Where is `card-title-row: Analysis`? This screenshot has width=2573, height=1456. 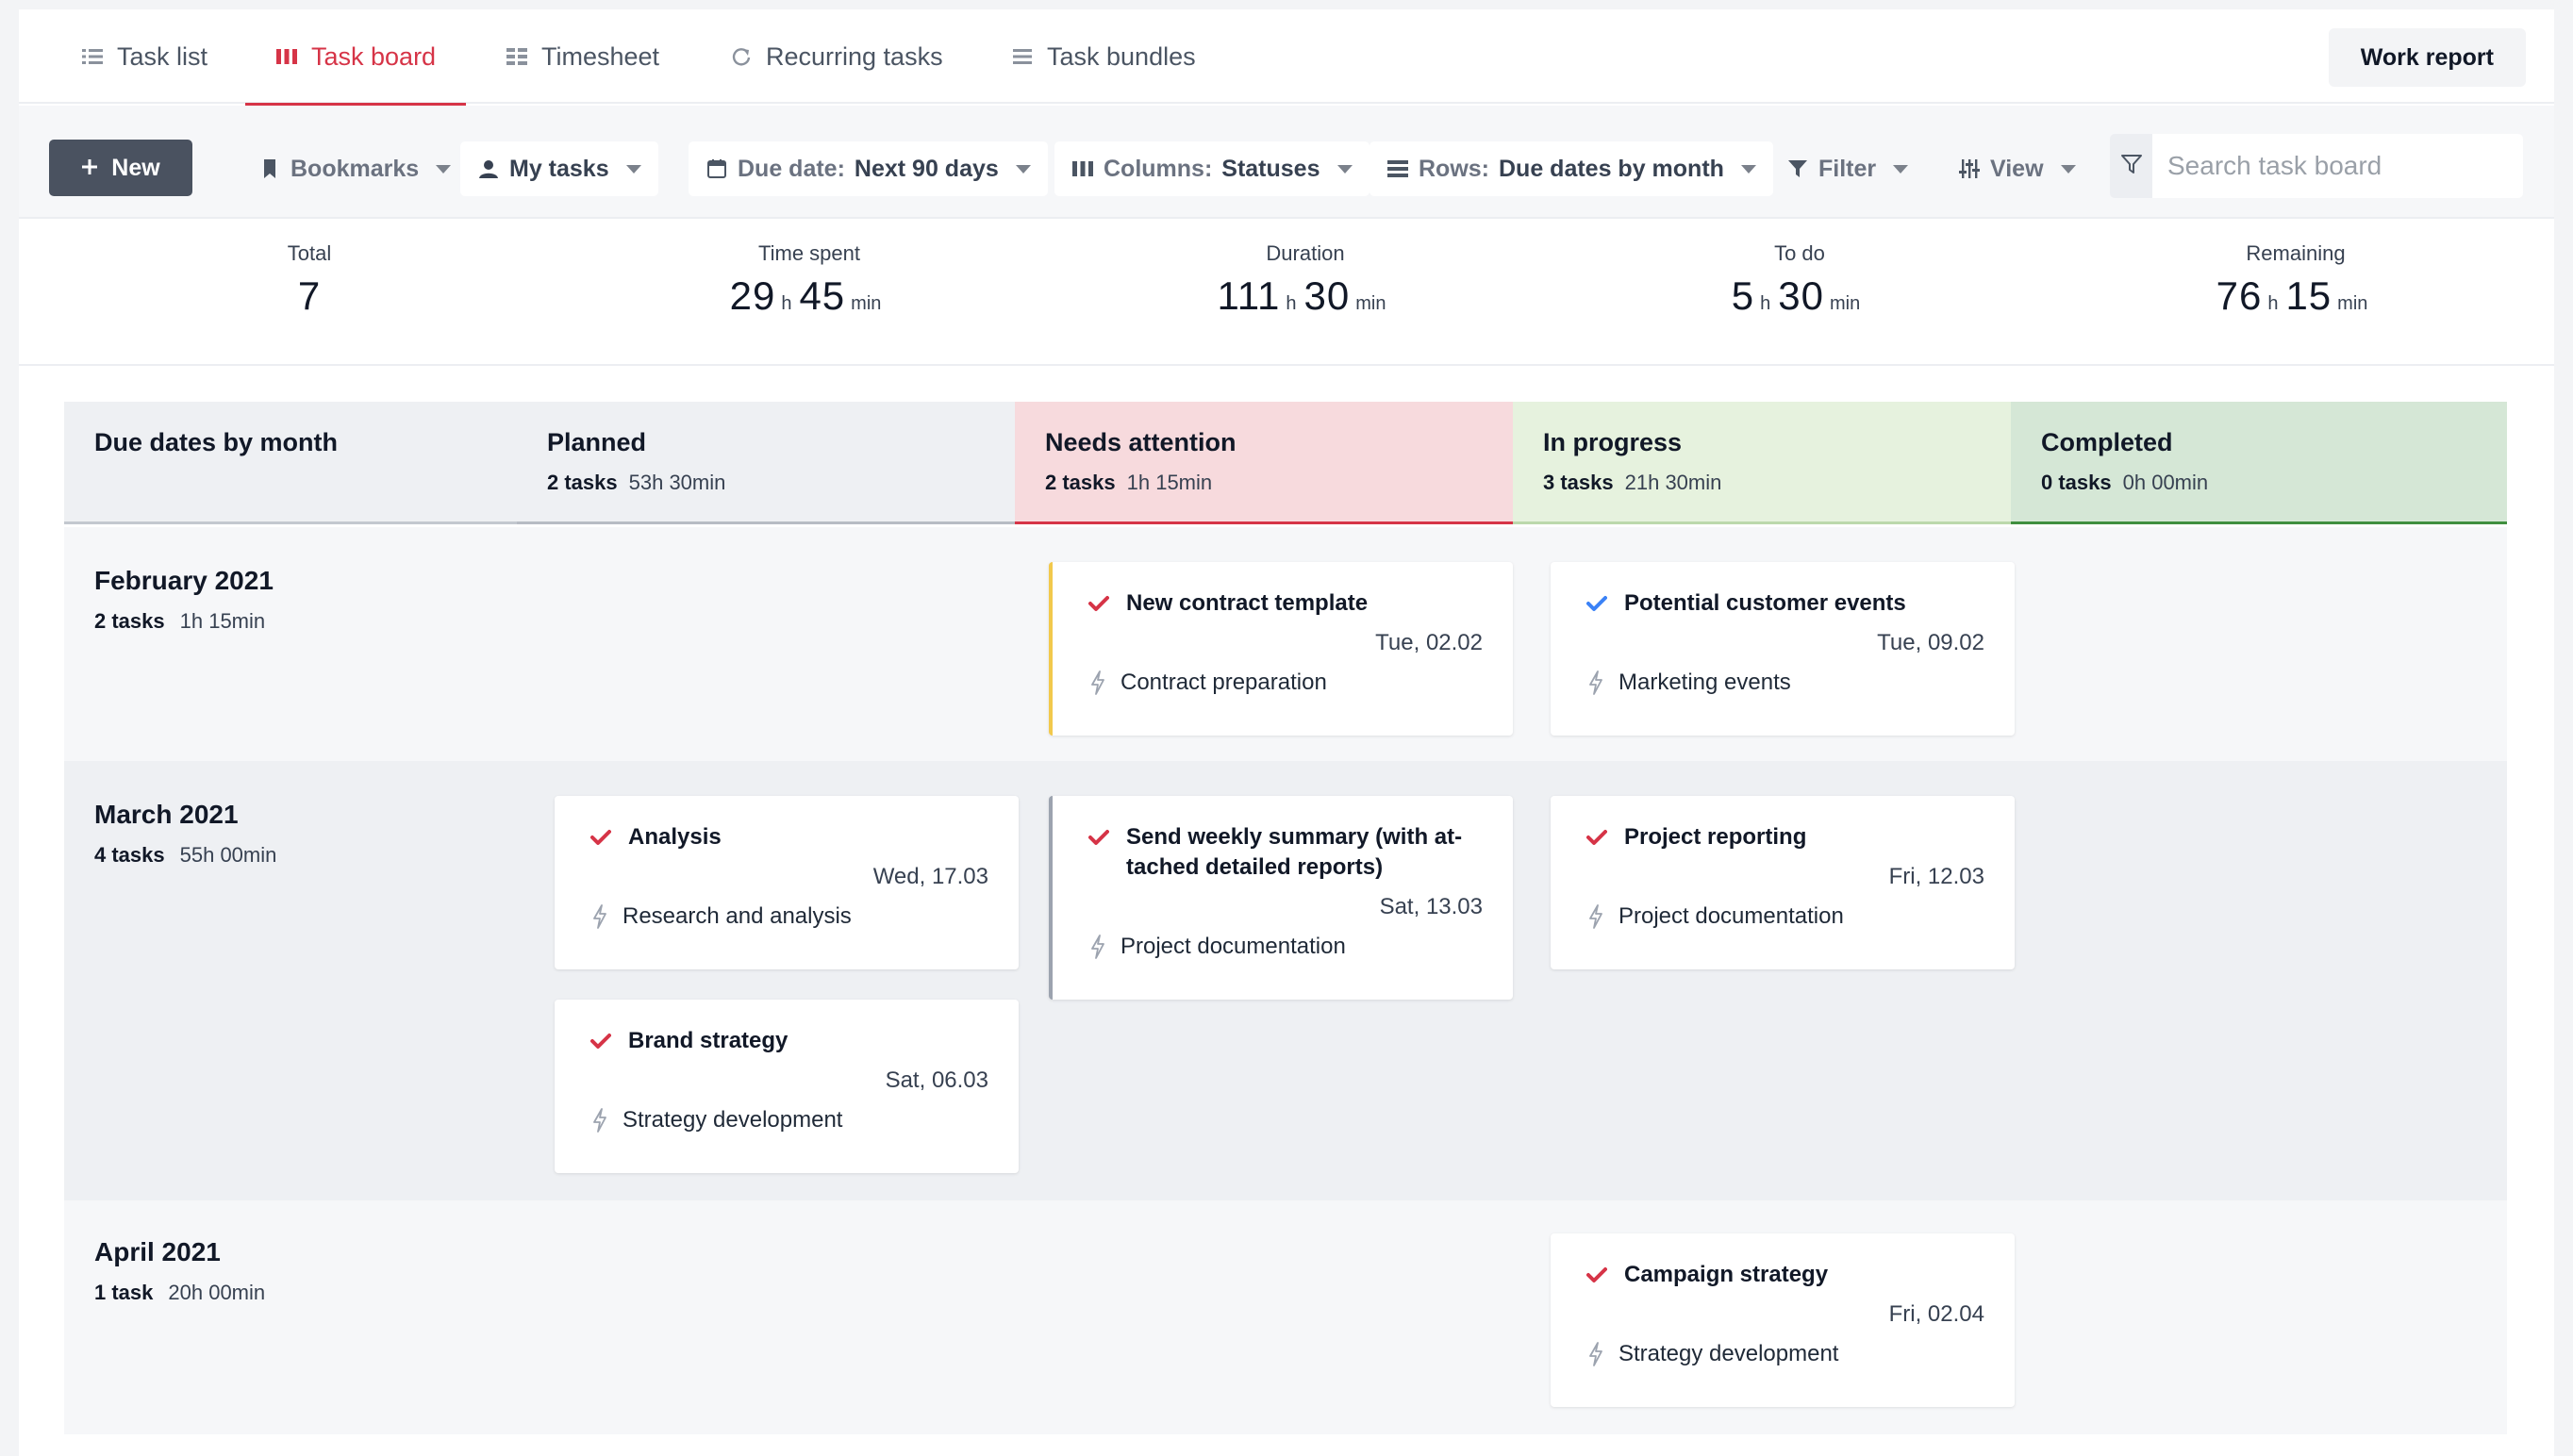
card-title-row: Analysis is located at coordinates (789, 837).